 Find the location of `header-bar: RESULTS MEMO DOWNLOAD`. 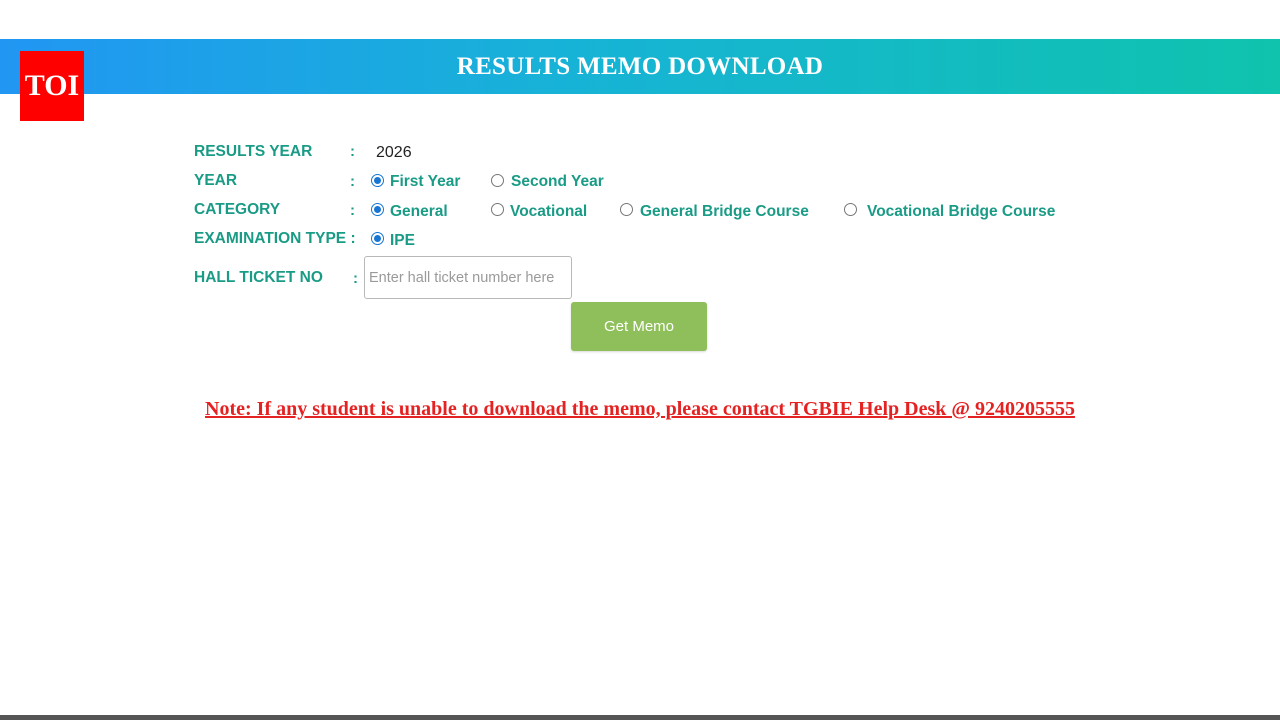

header-bar: RESULTS MEMO DOWNLOAD is located at coordinates (640, 66).